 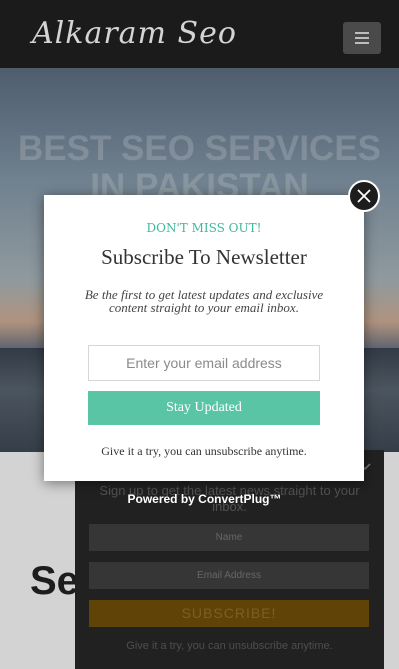 What do you see at coordinates (204, 228) in the screenshot?
I see `modal-eyebrow: DON'T MISS OUT!` at bounding box center [204, 228].